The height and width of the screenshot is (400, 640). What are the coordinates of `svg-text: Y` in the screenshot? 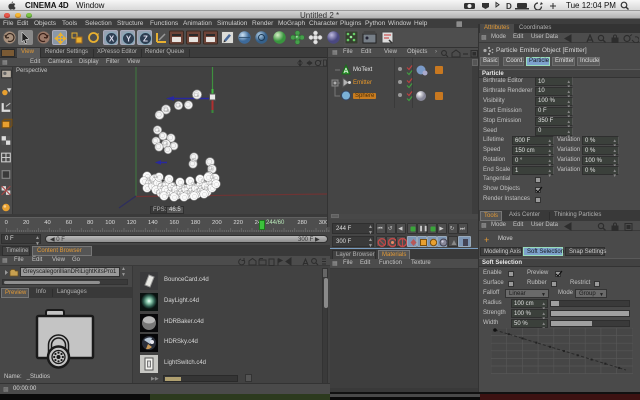 It's located at (129, 39).